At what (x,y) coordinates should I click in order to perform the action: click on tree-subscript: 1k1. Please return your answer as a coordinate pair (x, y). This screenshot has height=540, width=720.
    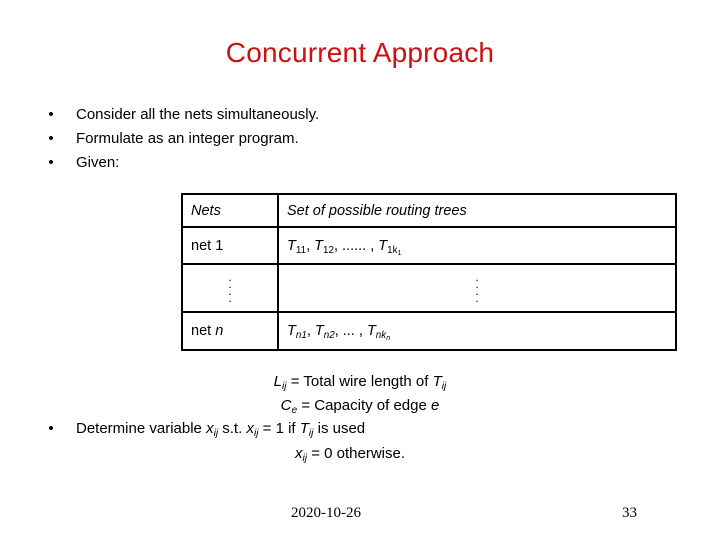
    Looking at the image, I should click on (394, 250).